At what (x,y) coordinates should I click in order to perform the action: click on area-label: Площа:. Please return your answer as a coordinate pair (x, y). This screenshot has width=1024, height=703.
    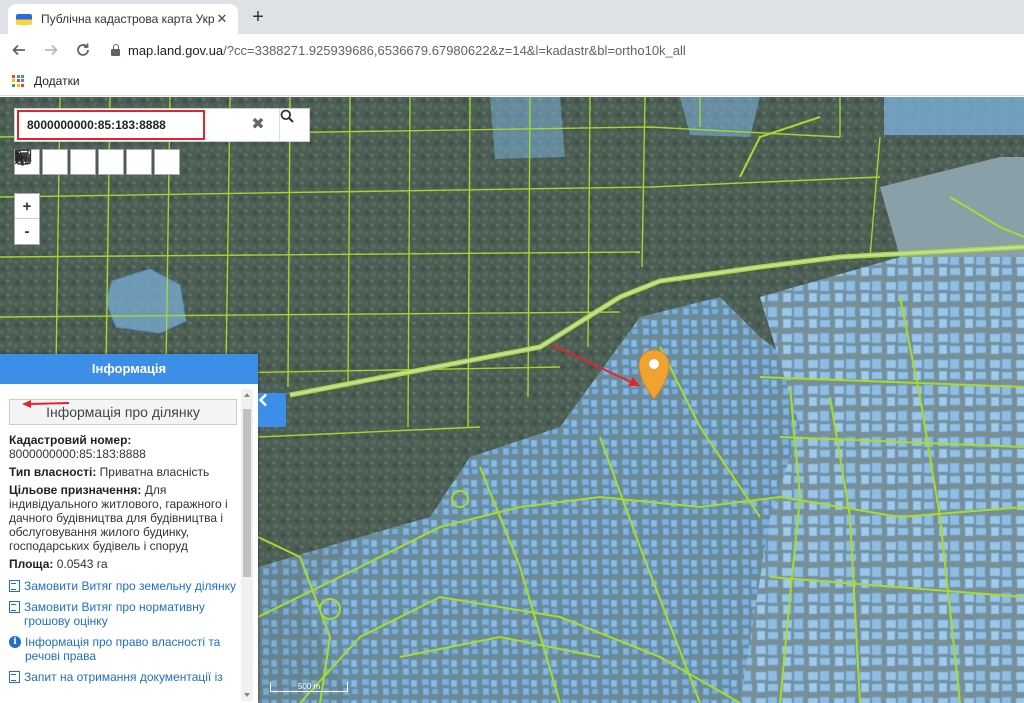
    Looking at the image, I should click on (31, 564).